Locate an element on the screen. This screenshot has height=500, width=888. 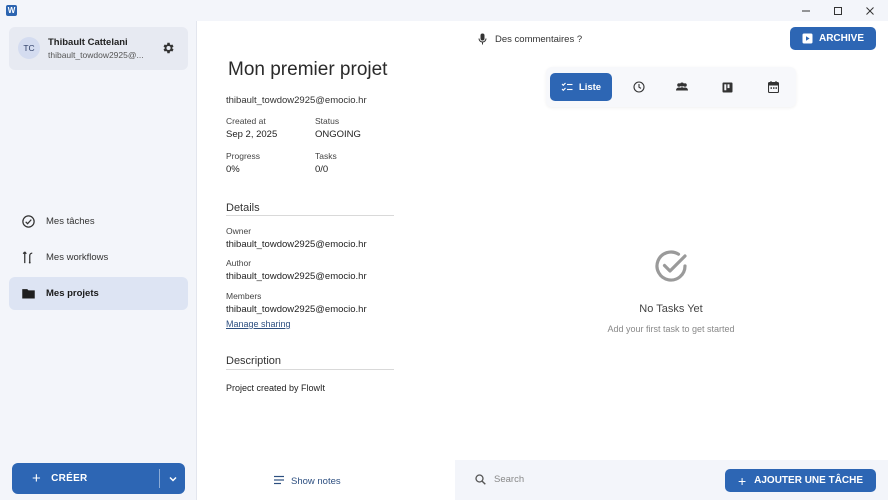
user-name: Thibault Cattelani is located at coordinates (88, 42).